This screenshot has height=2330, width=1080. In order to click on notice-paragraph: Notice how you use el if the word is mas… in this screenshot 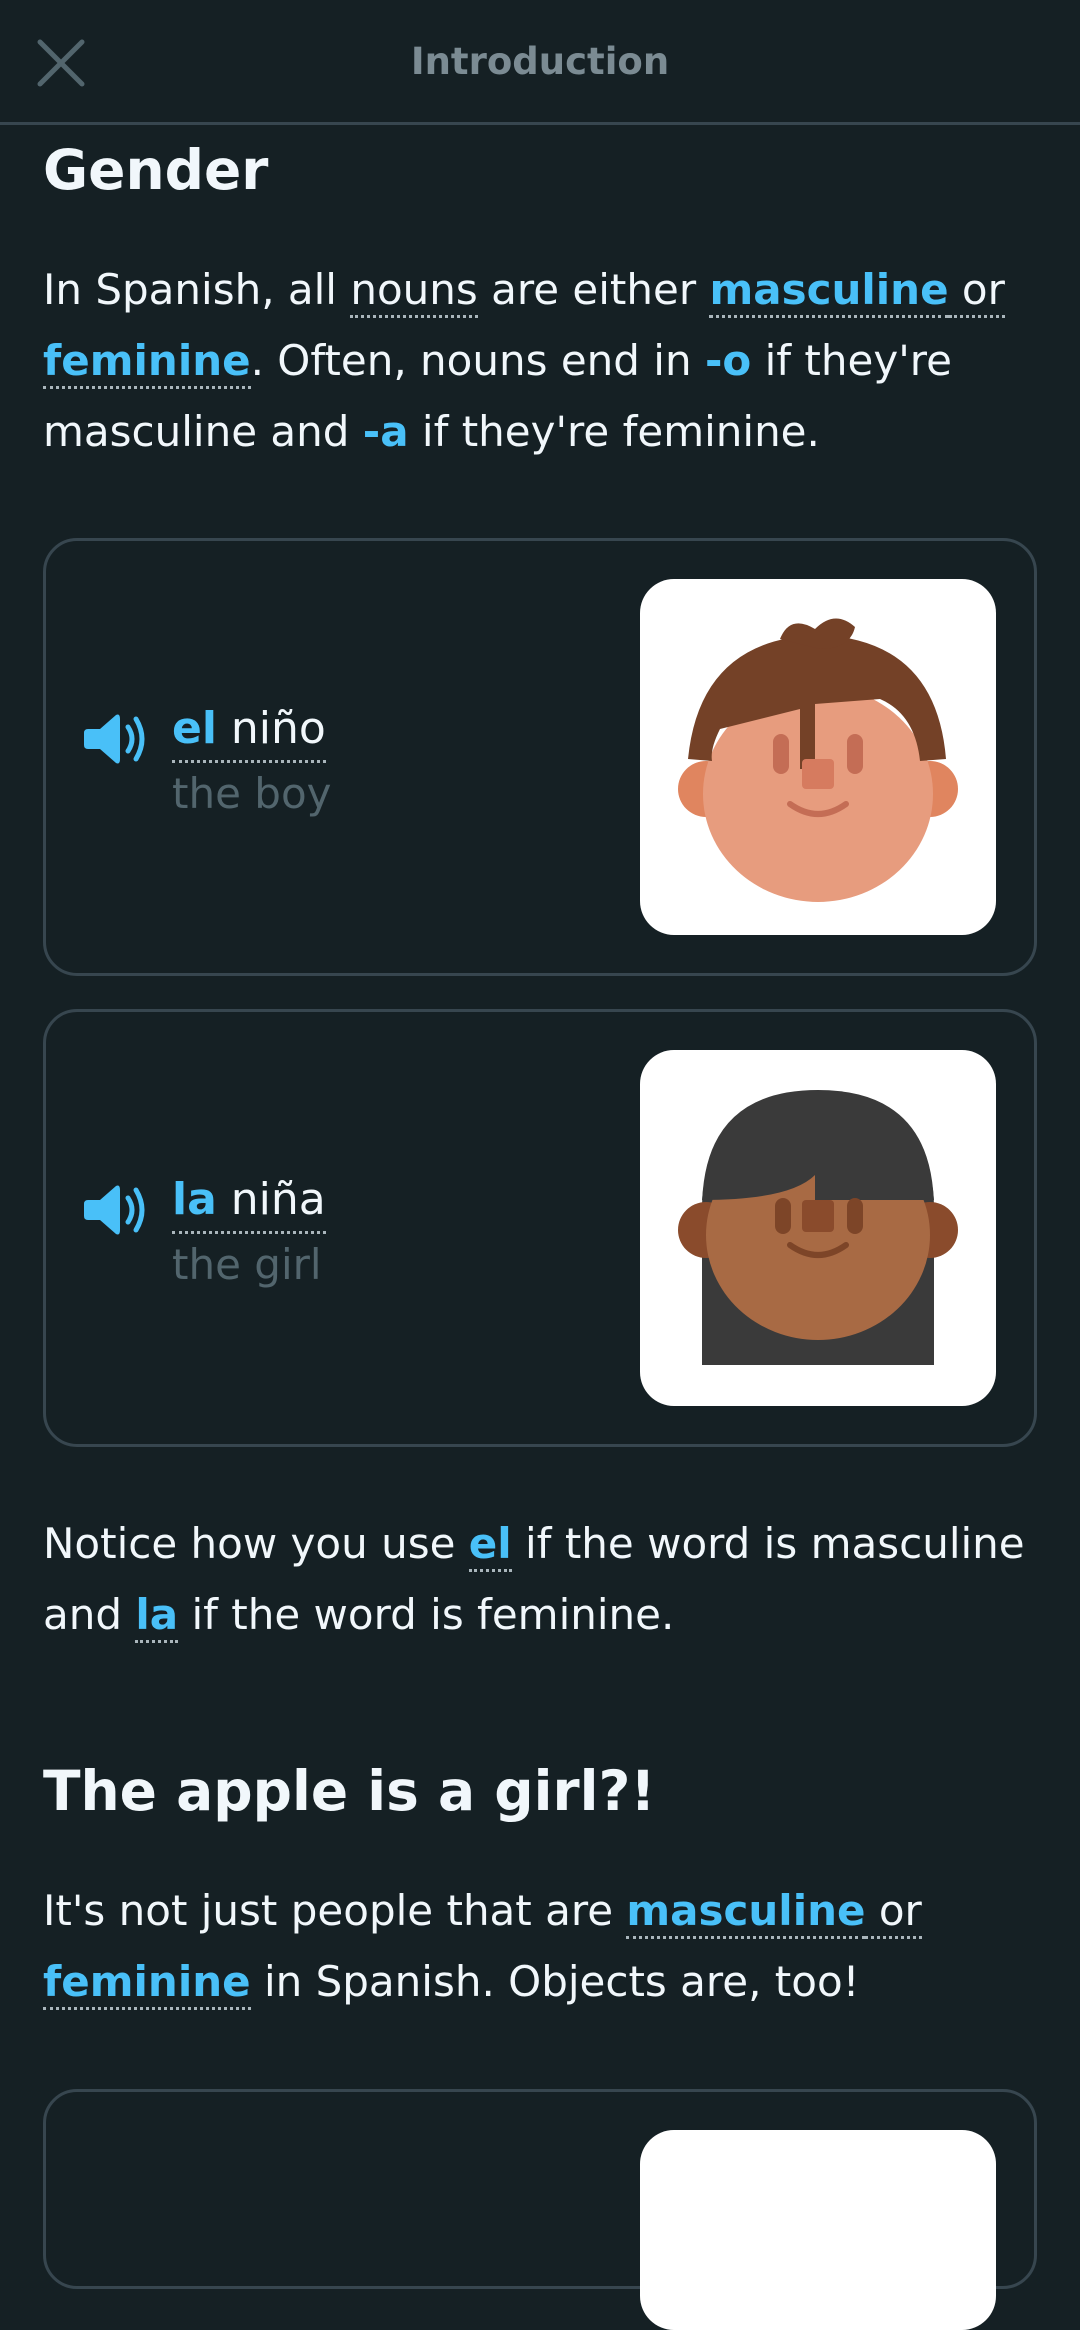, I will do `click(543, 1579)`.